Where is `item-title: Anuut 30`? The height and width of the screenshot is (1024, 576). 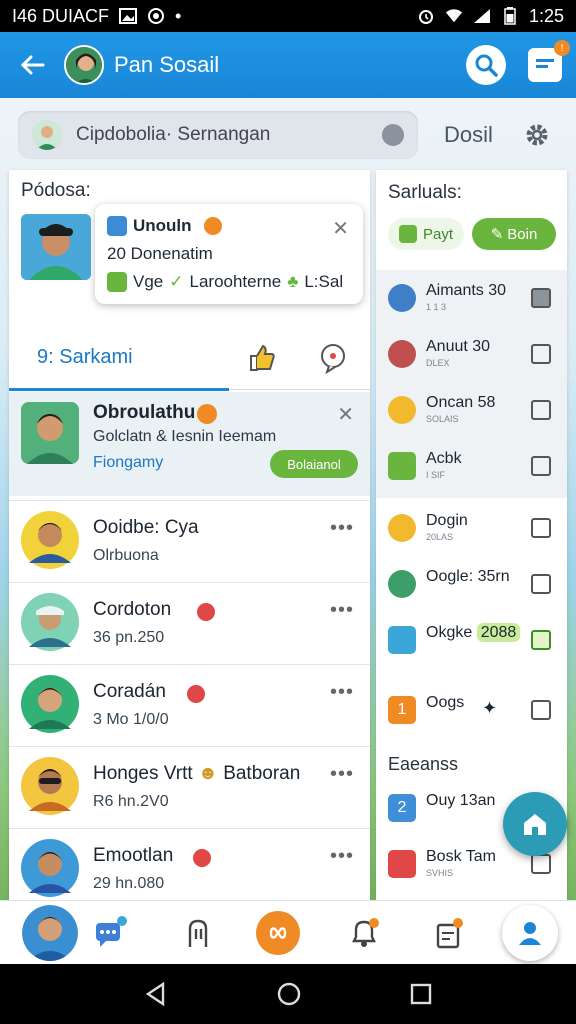 item-title: Anuut 30 is located at coordinates (458, 346).